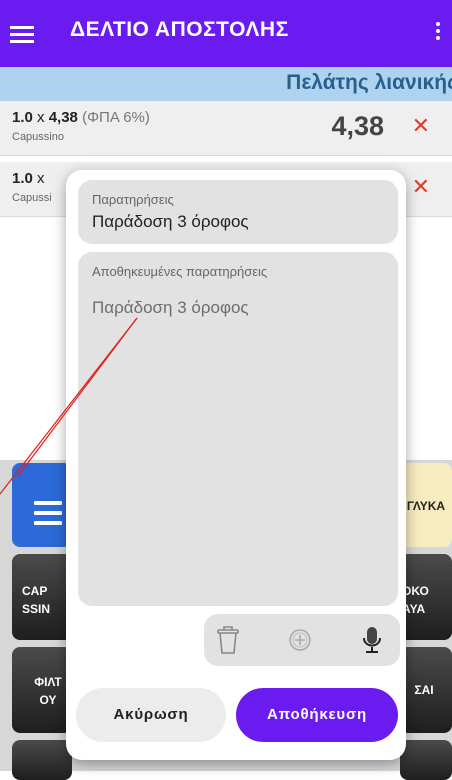 Image resolution: width=452 pixels, height=780 pixels. What do you see at coordinates (228, 640) in the screenshot?
I see `trash-icon` at bounding box center [228, 640].